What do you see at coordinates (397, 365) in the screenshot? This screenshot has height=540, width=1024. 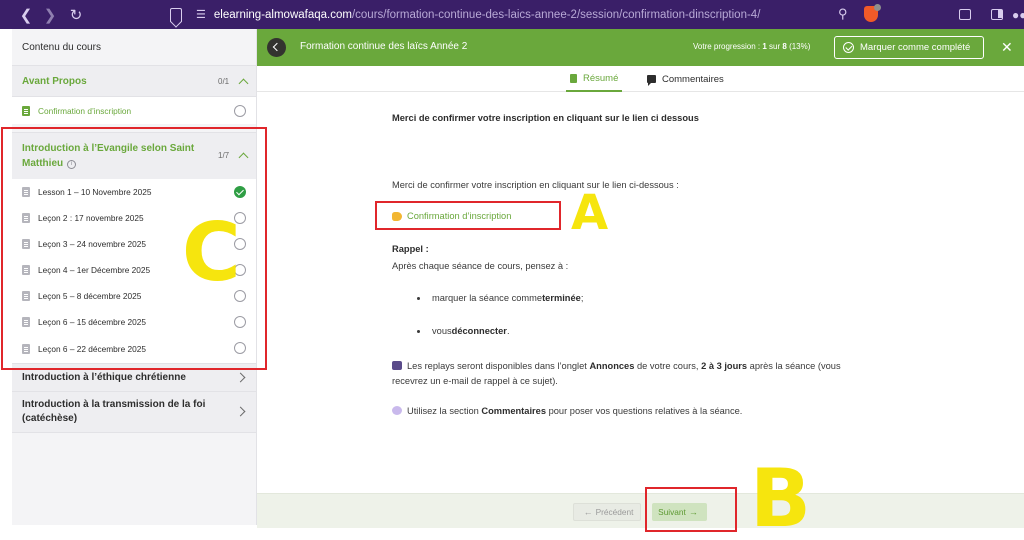 I see `video-camera-icon` at bounding box center [397, 365].